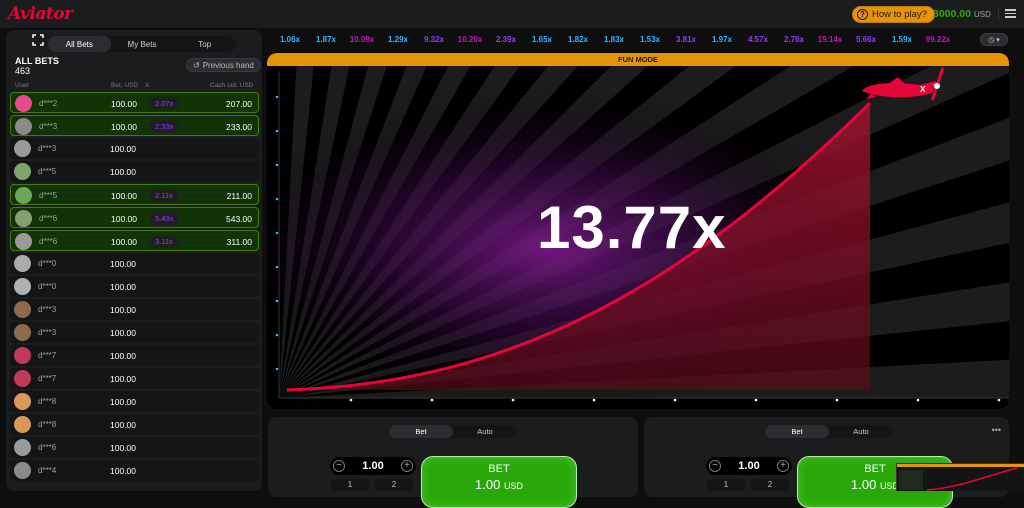 This screenshot has width=1024, height=508. I want to click on cashout-multiplier: 2.07x, so click(164, 103).